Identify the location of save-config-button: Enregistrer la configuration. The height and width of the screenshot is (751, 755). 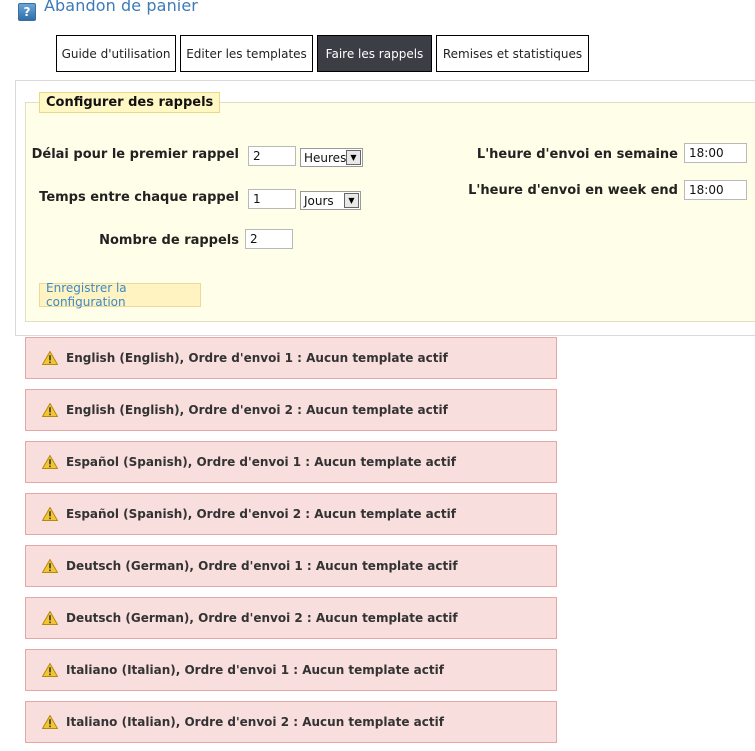
(120, 295).